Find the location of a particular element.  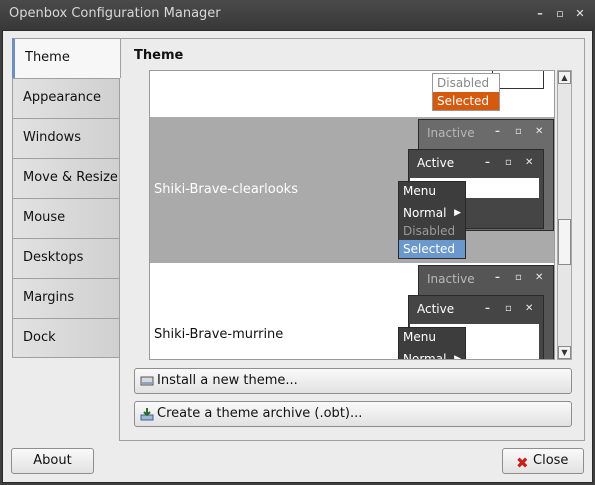

theme-row: Disabled Selected is located at coordinates (352, 94).